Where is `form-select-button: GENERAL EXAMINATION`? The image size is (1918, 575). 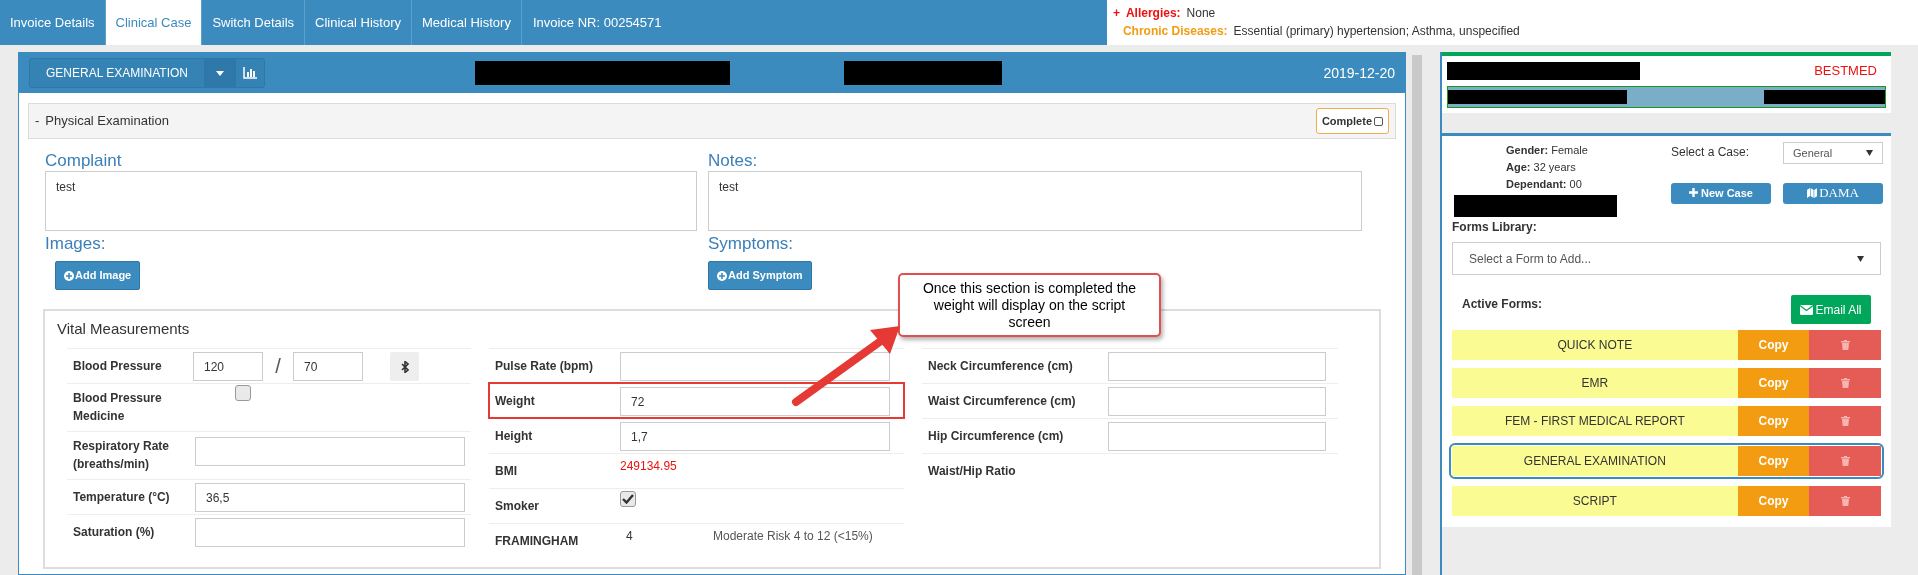 form-select-button: GENERAL EXAMINATION is located at coordinates (117, 73).